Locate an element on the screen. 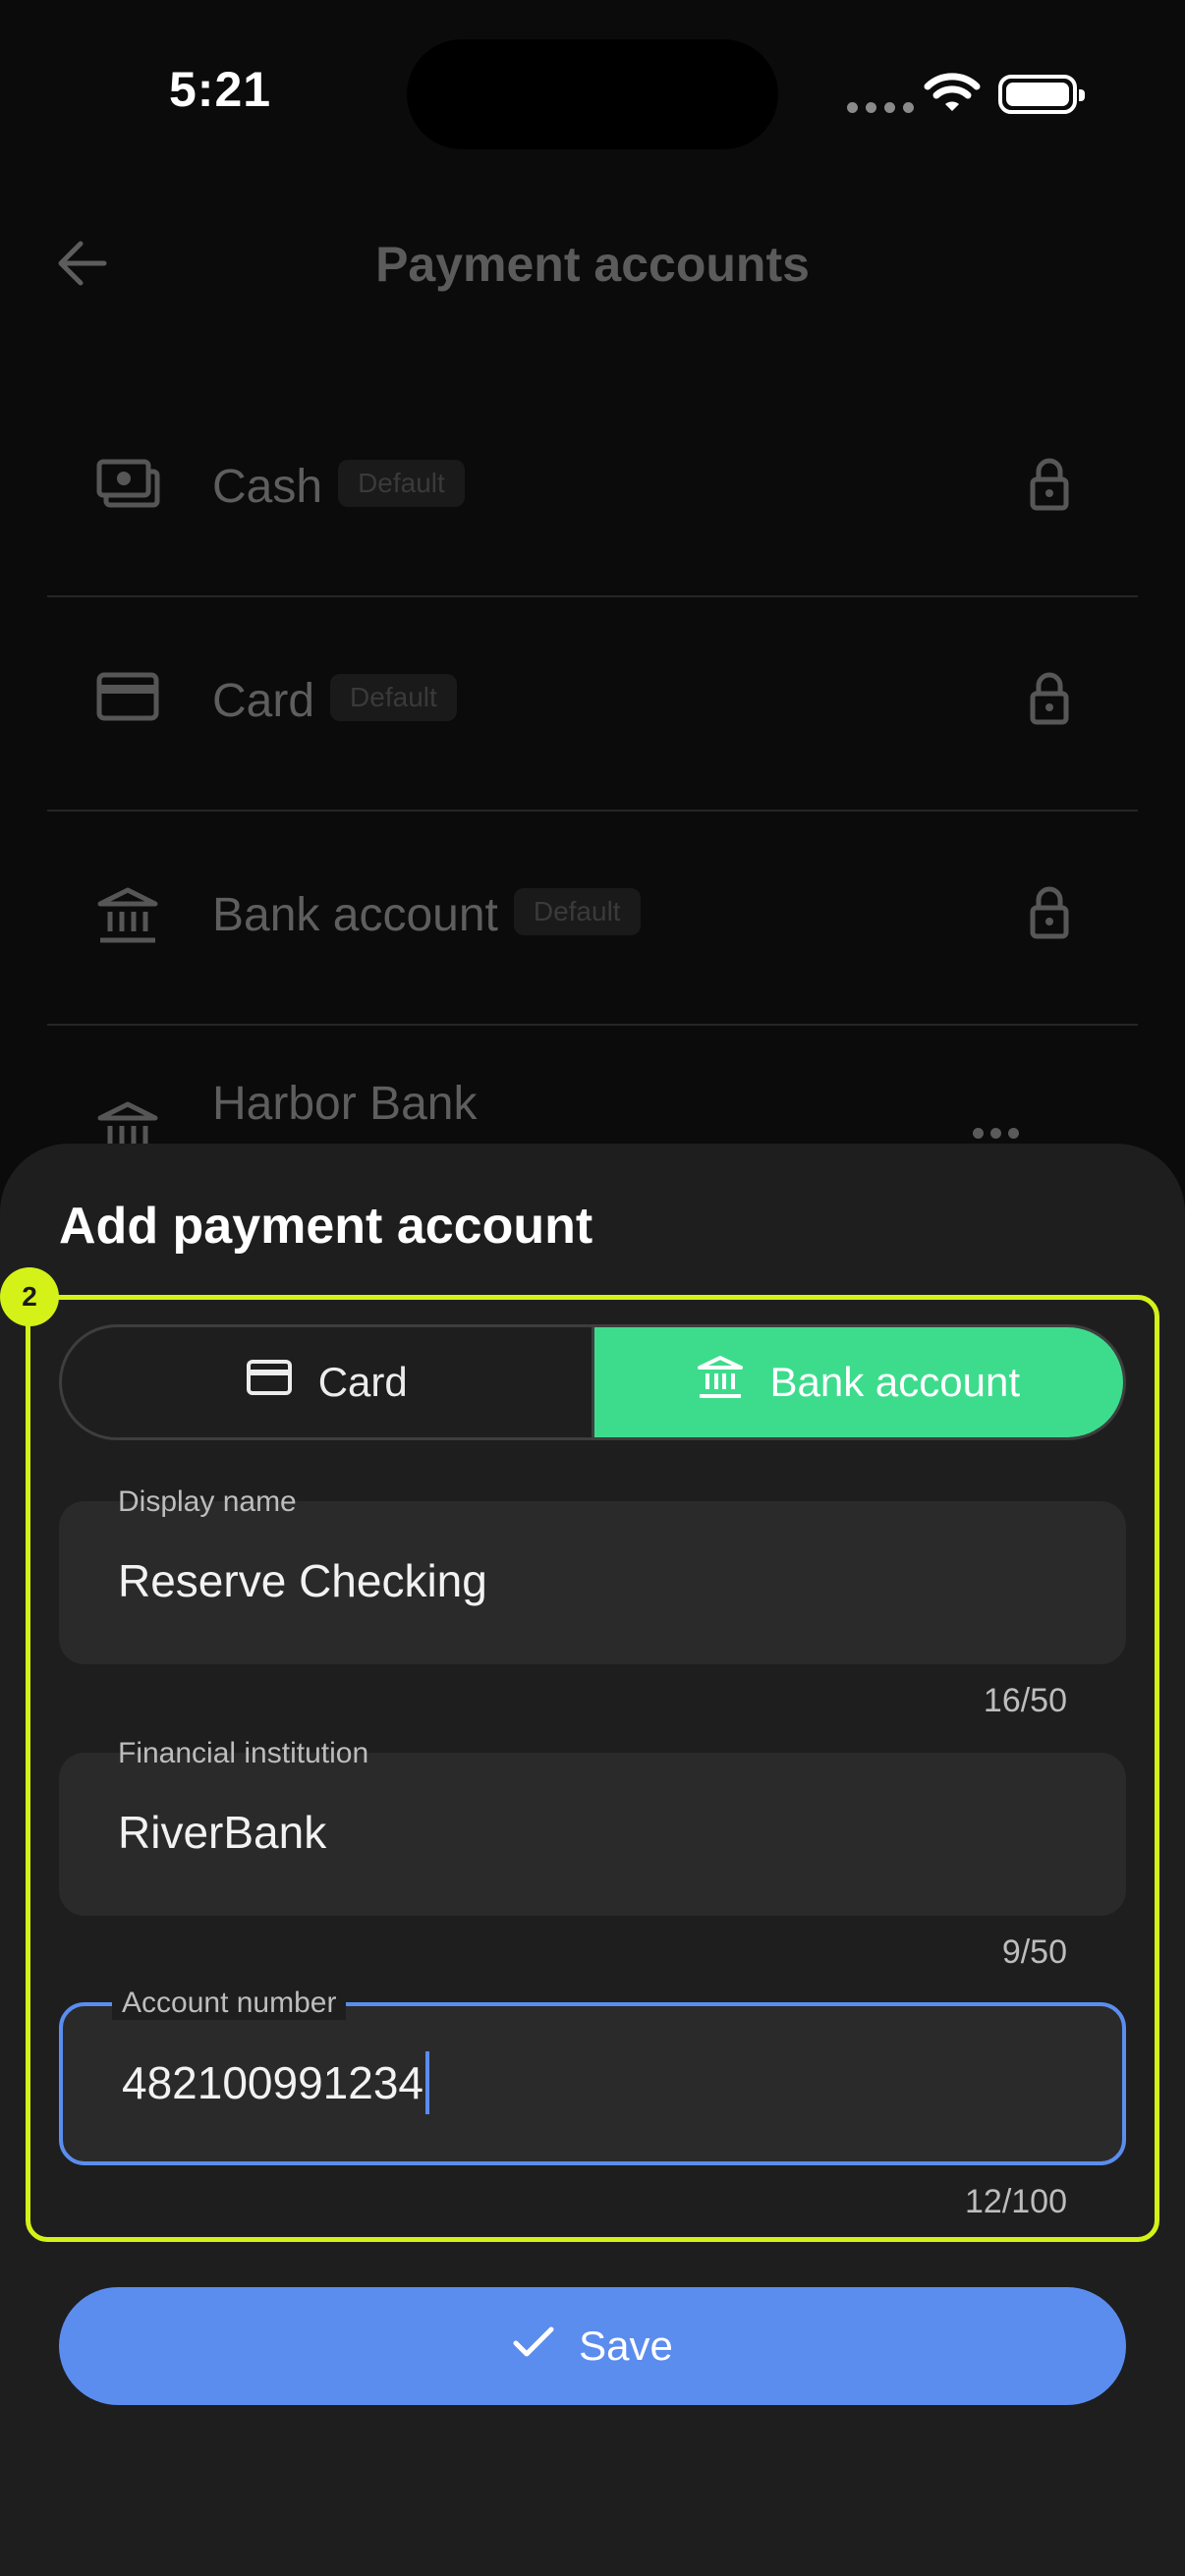 This screenshot has width=1185, height=2576. account-row-cash: Cash Default is located at coordinates (592, 490).